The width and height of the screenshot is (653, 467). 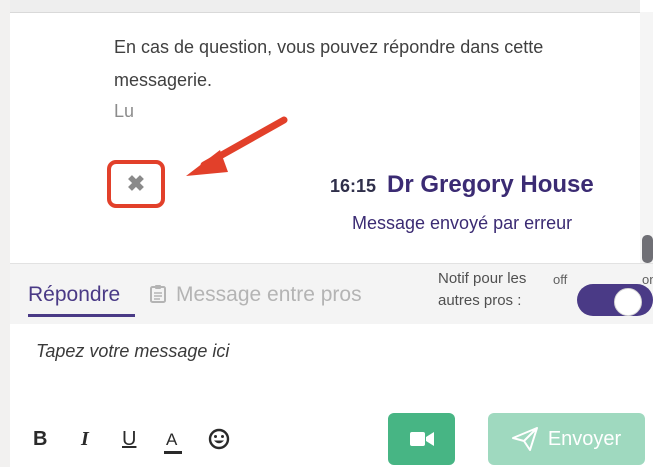 I want to click on window-top-edge, so click(x=325, y=6).